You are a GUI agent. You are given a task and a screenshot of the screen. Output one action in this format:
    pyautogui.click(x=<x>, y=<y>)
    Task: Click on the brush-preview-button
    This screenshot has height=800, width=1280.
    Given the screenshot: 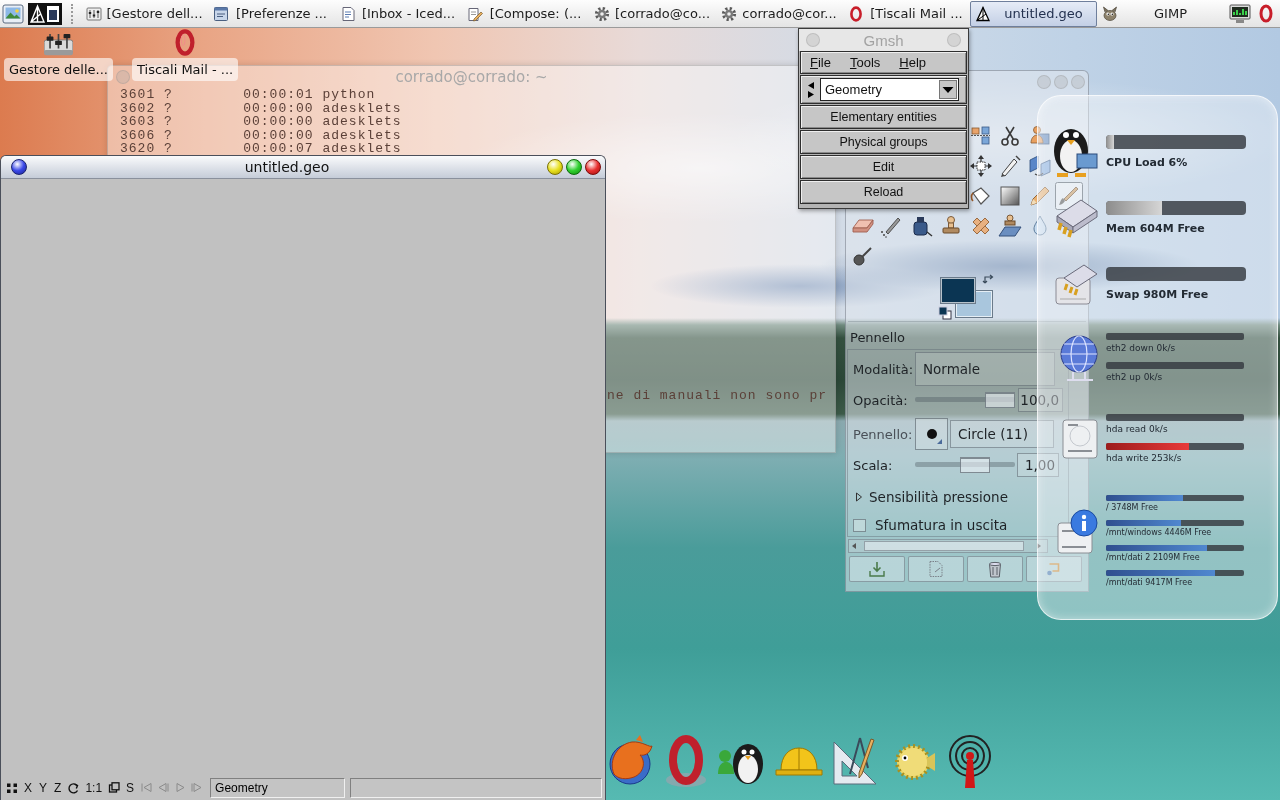 What is the action you would take?
    pyautogui.click(x=931, y=434)
    